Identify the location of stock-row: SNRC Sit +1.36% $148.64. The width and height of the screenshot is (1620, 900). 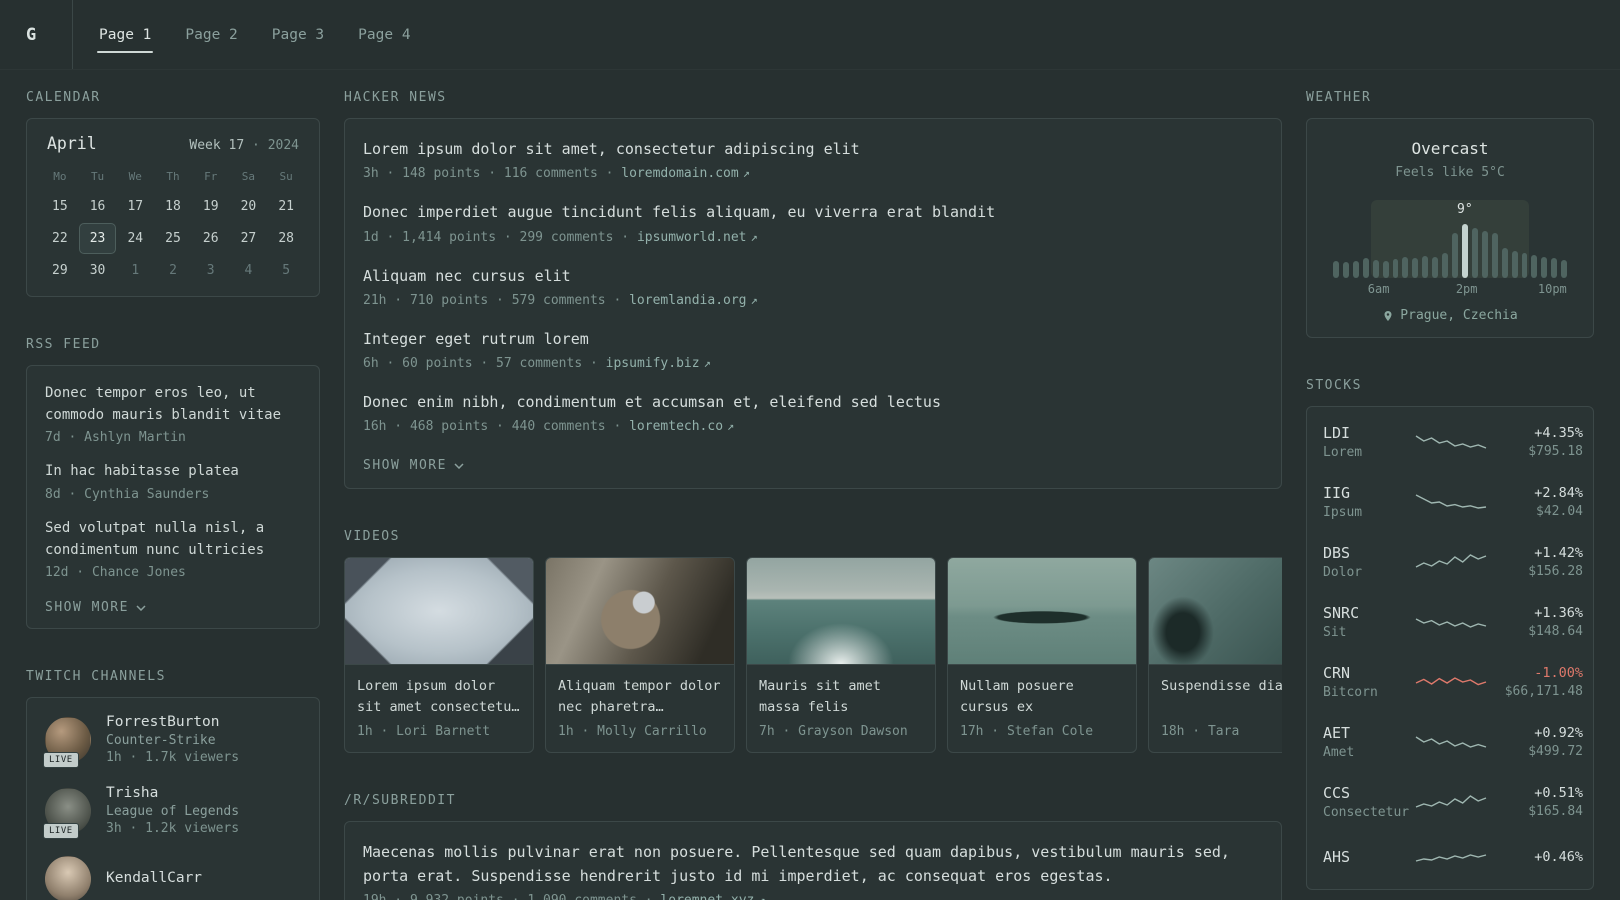
(1450, 622).